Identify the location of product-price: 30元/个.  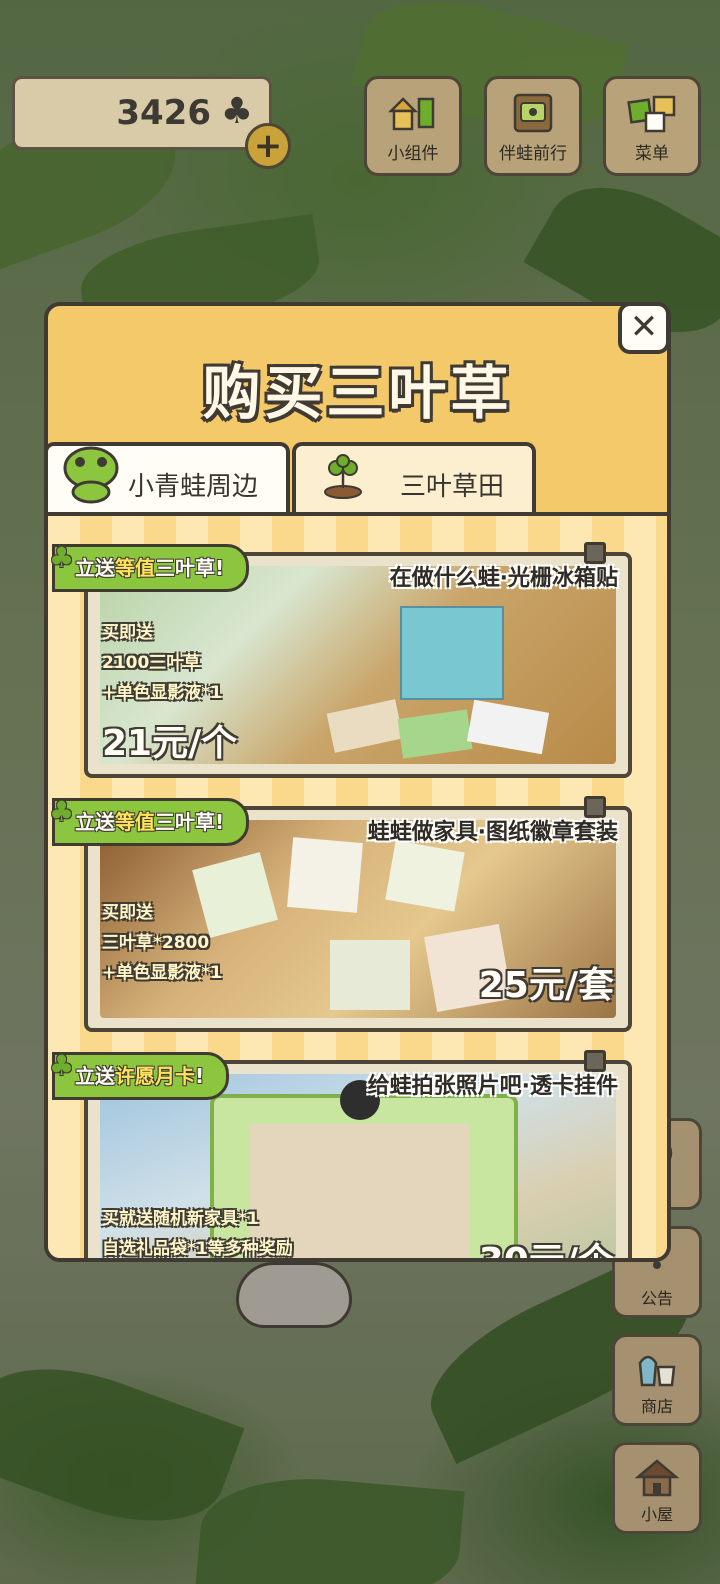
(546, 1245).